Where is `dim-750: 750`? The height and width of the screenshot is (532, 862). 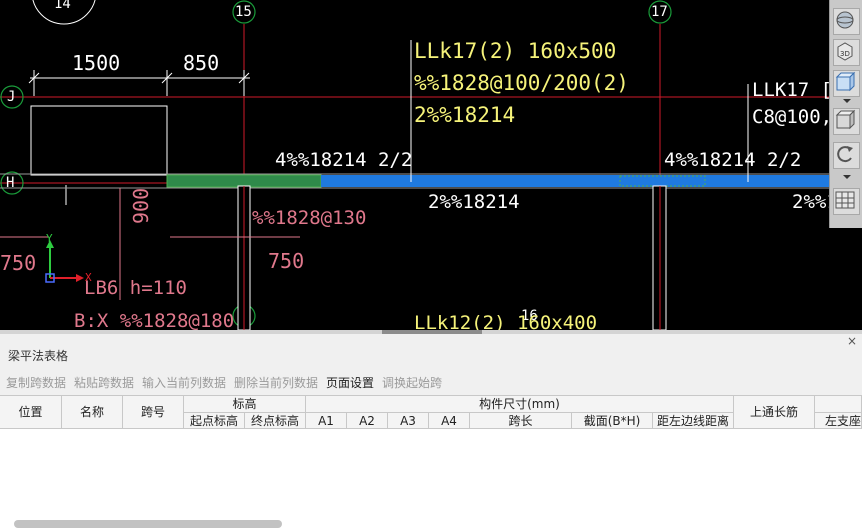 dim-750: 750 is located at coordinates (286, 261).